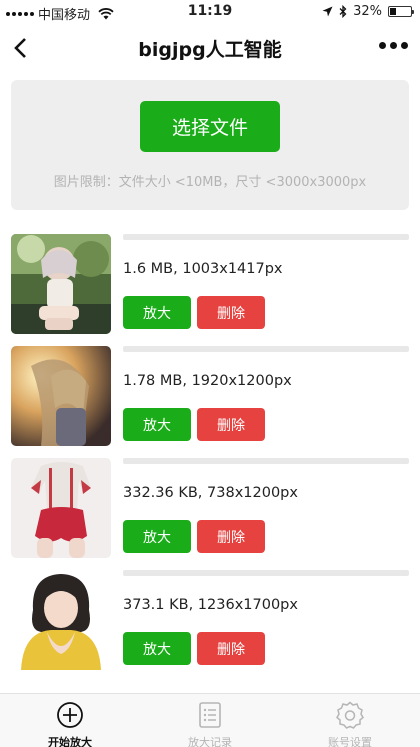  I want to click on status-right: 32%, so click(368, 11).